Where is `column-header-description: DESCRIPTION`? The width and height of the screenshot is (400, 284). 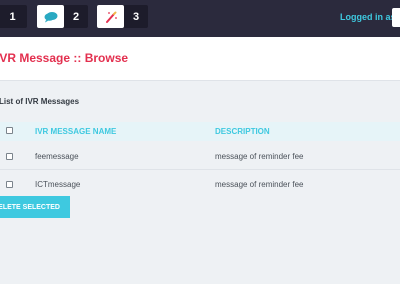 column-header-description: DESCRIPTION is located at coordinates (242, 131).